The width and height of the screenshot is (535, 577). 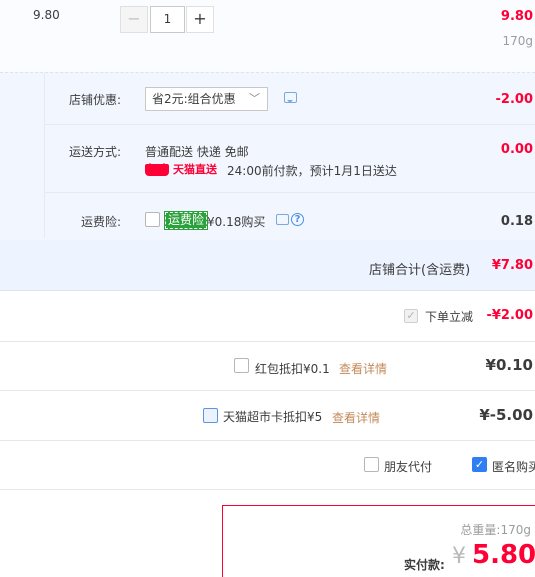 I want to click on shop-total-amount: ¥7.80, so click(x=512, y=265).